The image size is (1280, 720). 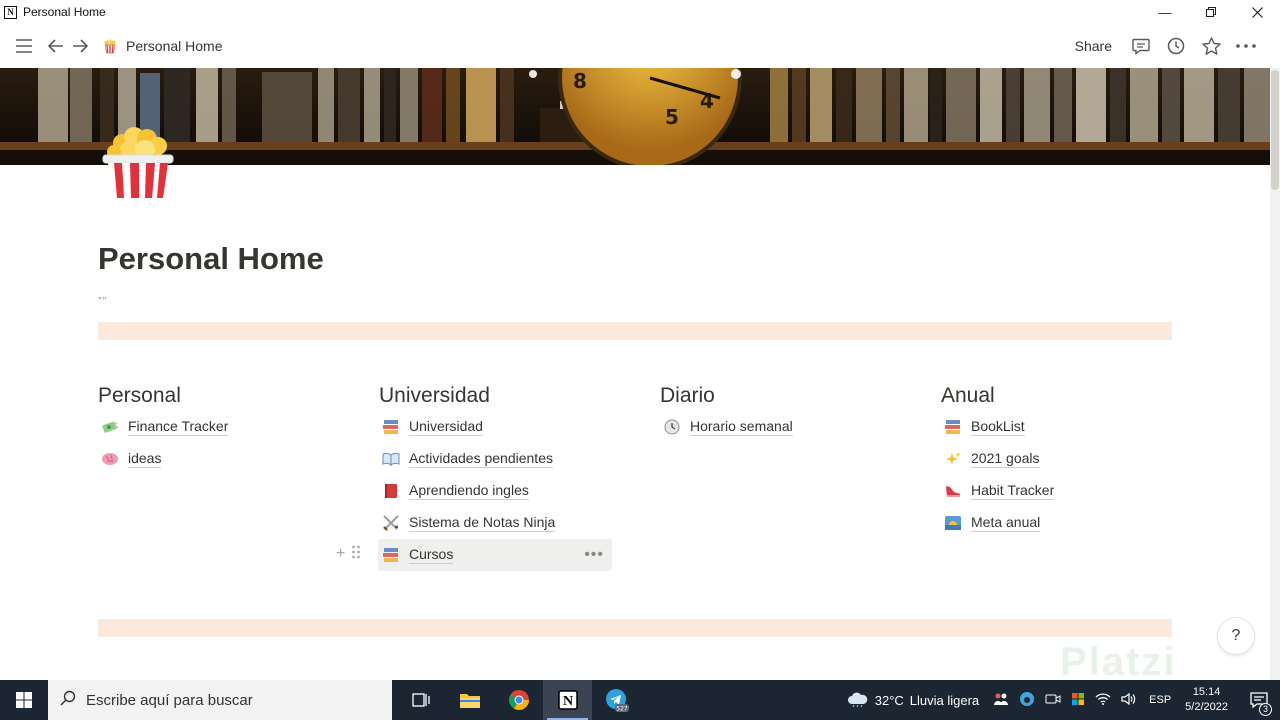 What do you see at coordinates (1072, 491) in the screenshot?
I see `page-link-habit-tracker: Habit Tracker` at bounding box center [1072, 491].